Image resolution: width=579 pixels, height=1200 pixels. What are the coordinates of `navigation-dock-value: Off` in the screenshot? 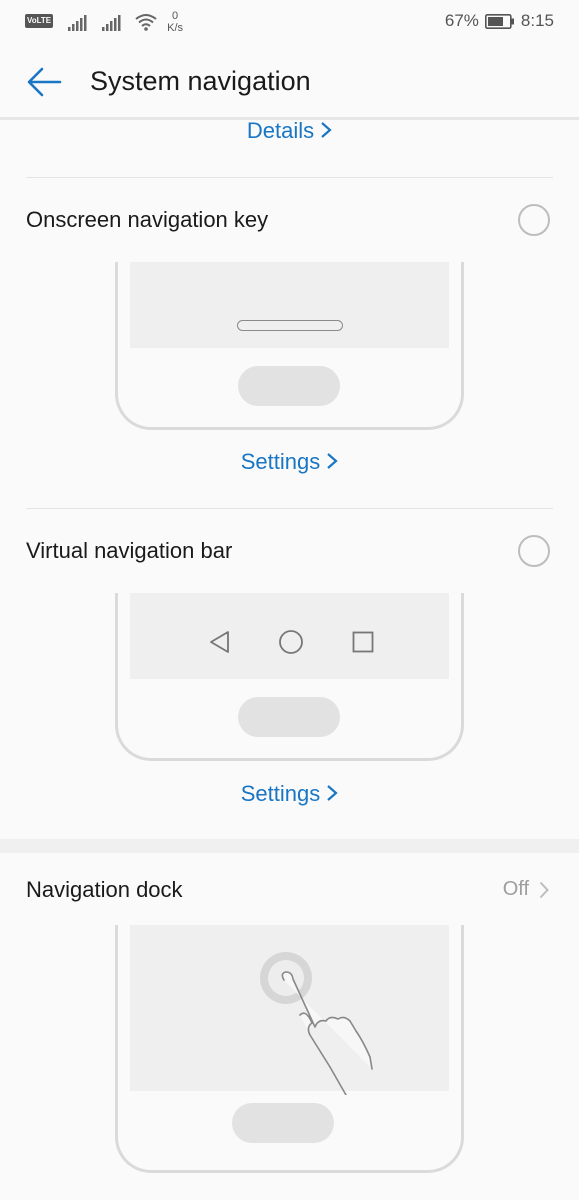 It's located at (526, 889).